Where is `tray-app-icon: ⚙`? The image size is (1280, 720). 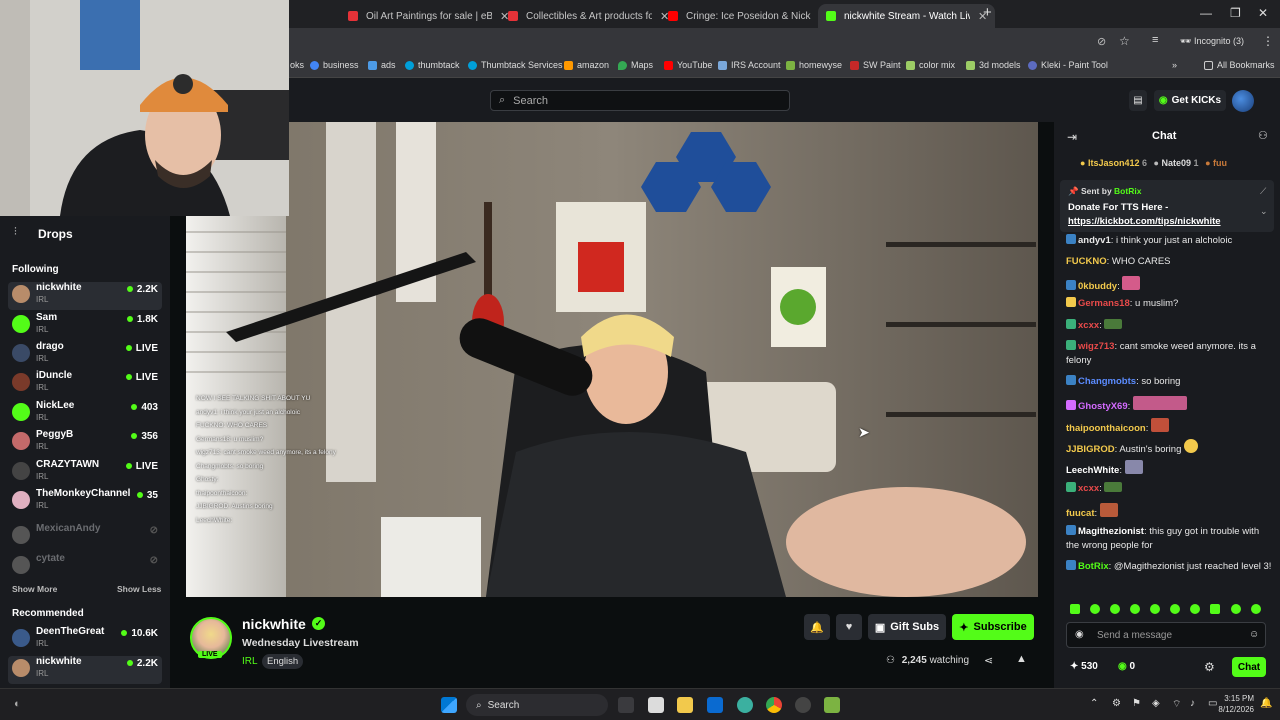
tray-app-icon: ⚙ is located at coordinates (1116, 703).